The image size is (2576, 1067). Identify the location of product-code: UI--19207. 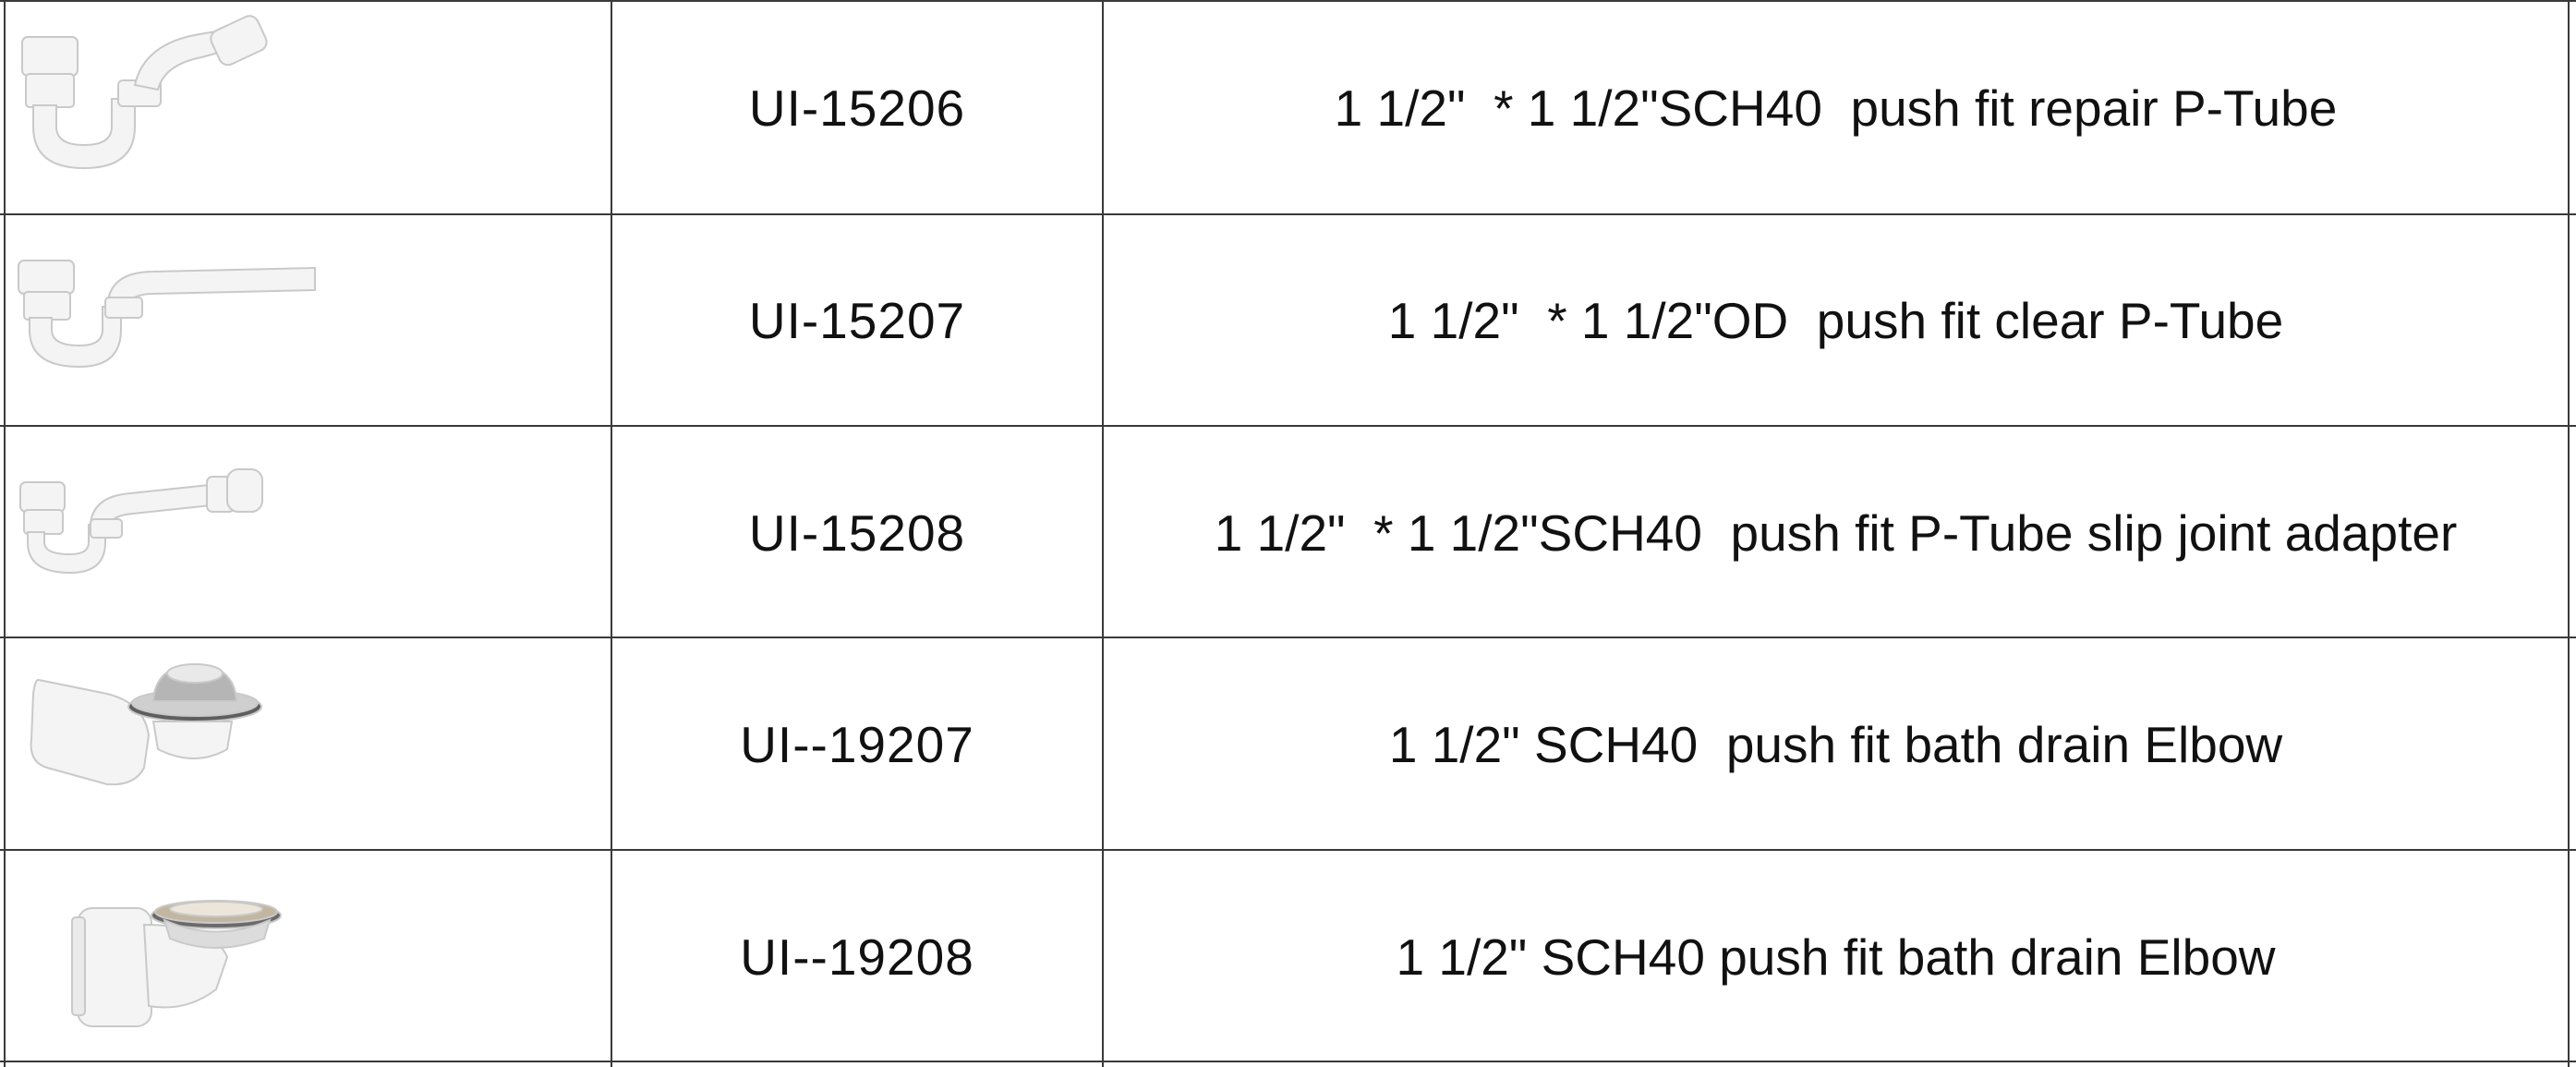
(857, 744).